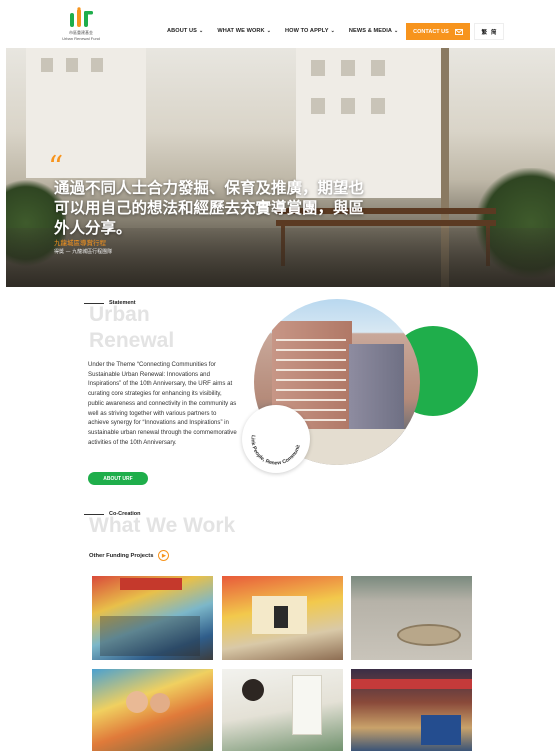 This screenshot has width=555, height=751. I want to click on tile-awning, so click(411, 684).